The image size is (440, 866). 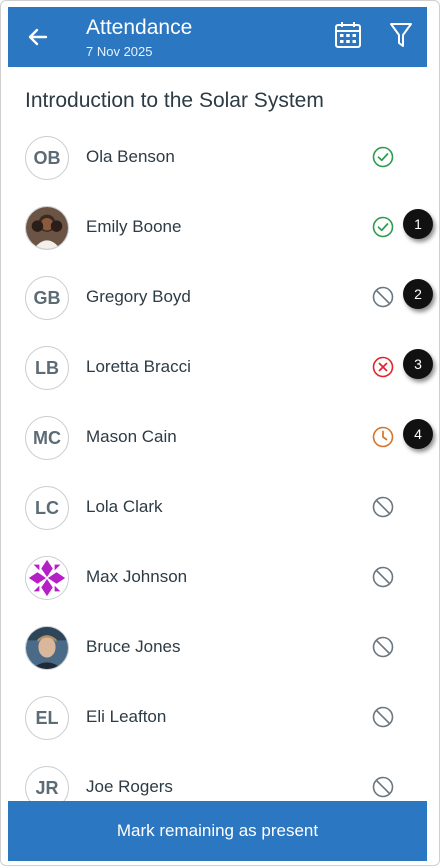 I want to click on student-name: Joe Rogers, so click(x=129, y=786).